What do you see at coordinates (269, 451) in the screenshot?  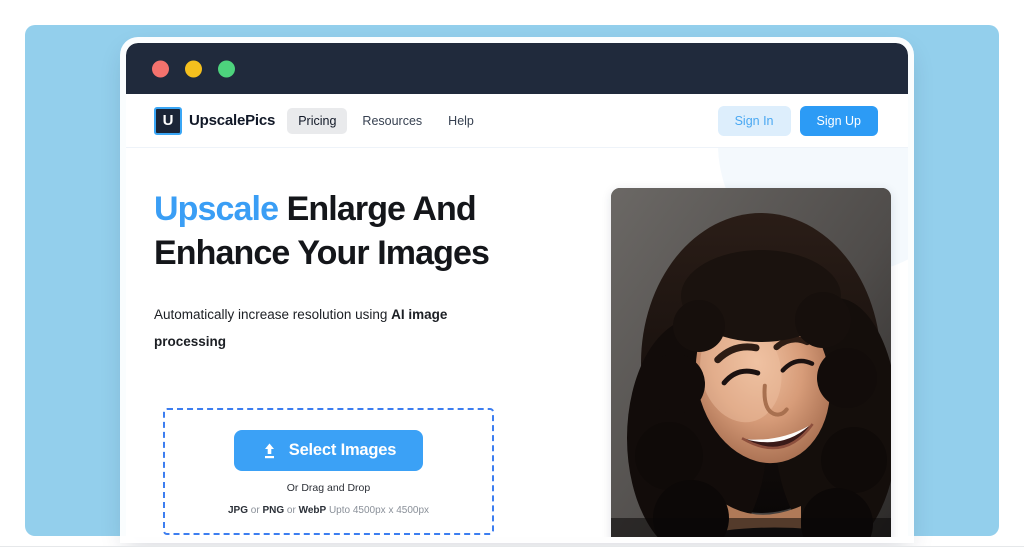 I see `upload-arrow-icon` at bounding box center [269, 451].